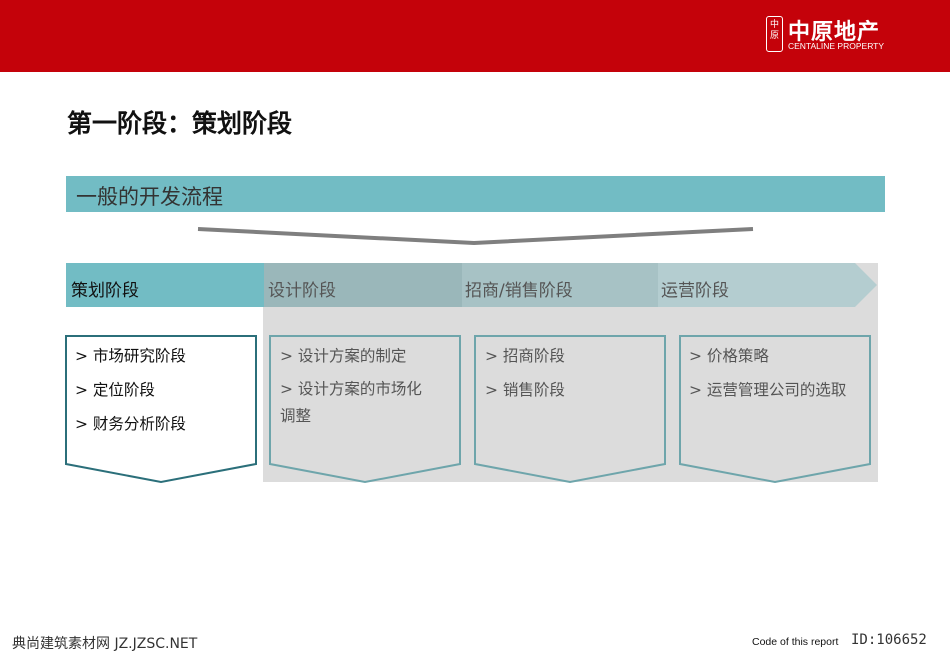 This screenshot has width=950, height=657. Describe the element at coordinates (889, 640) in the screenshot. I see `footer-id: ID:106652` at that location.